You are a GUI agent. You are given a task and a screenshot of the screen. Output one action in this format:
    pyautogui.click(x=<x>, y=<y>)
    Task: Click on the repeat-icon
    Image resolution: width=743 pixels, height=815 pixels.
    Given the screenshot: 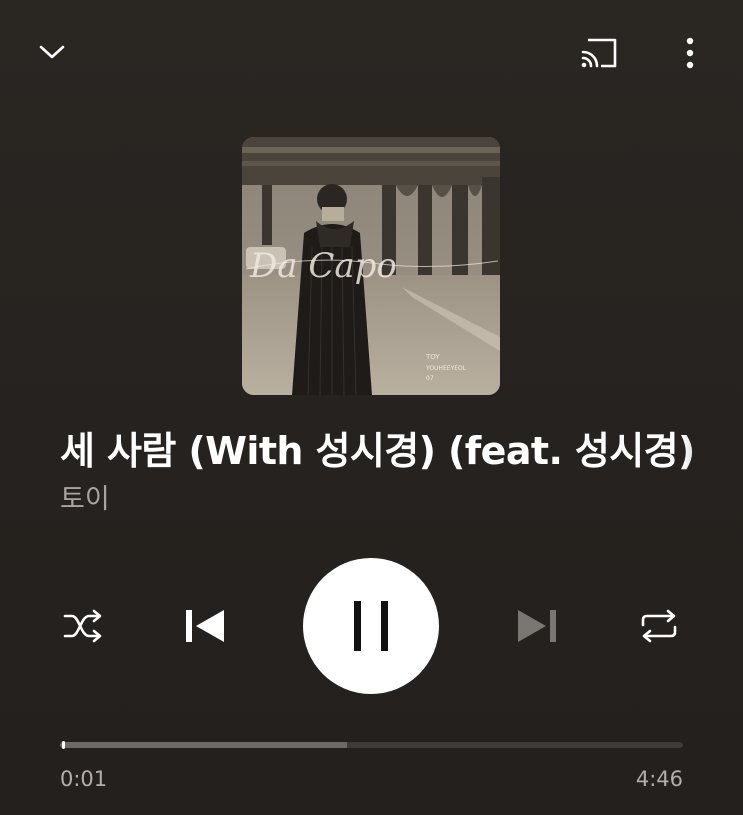 What is the action you would take?
    pyautogui.click(x=659, y=626)
    